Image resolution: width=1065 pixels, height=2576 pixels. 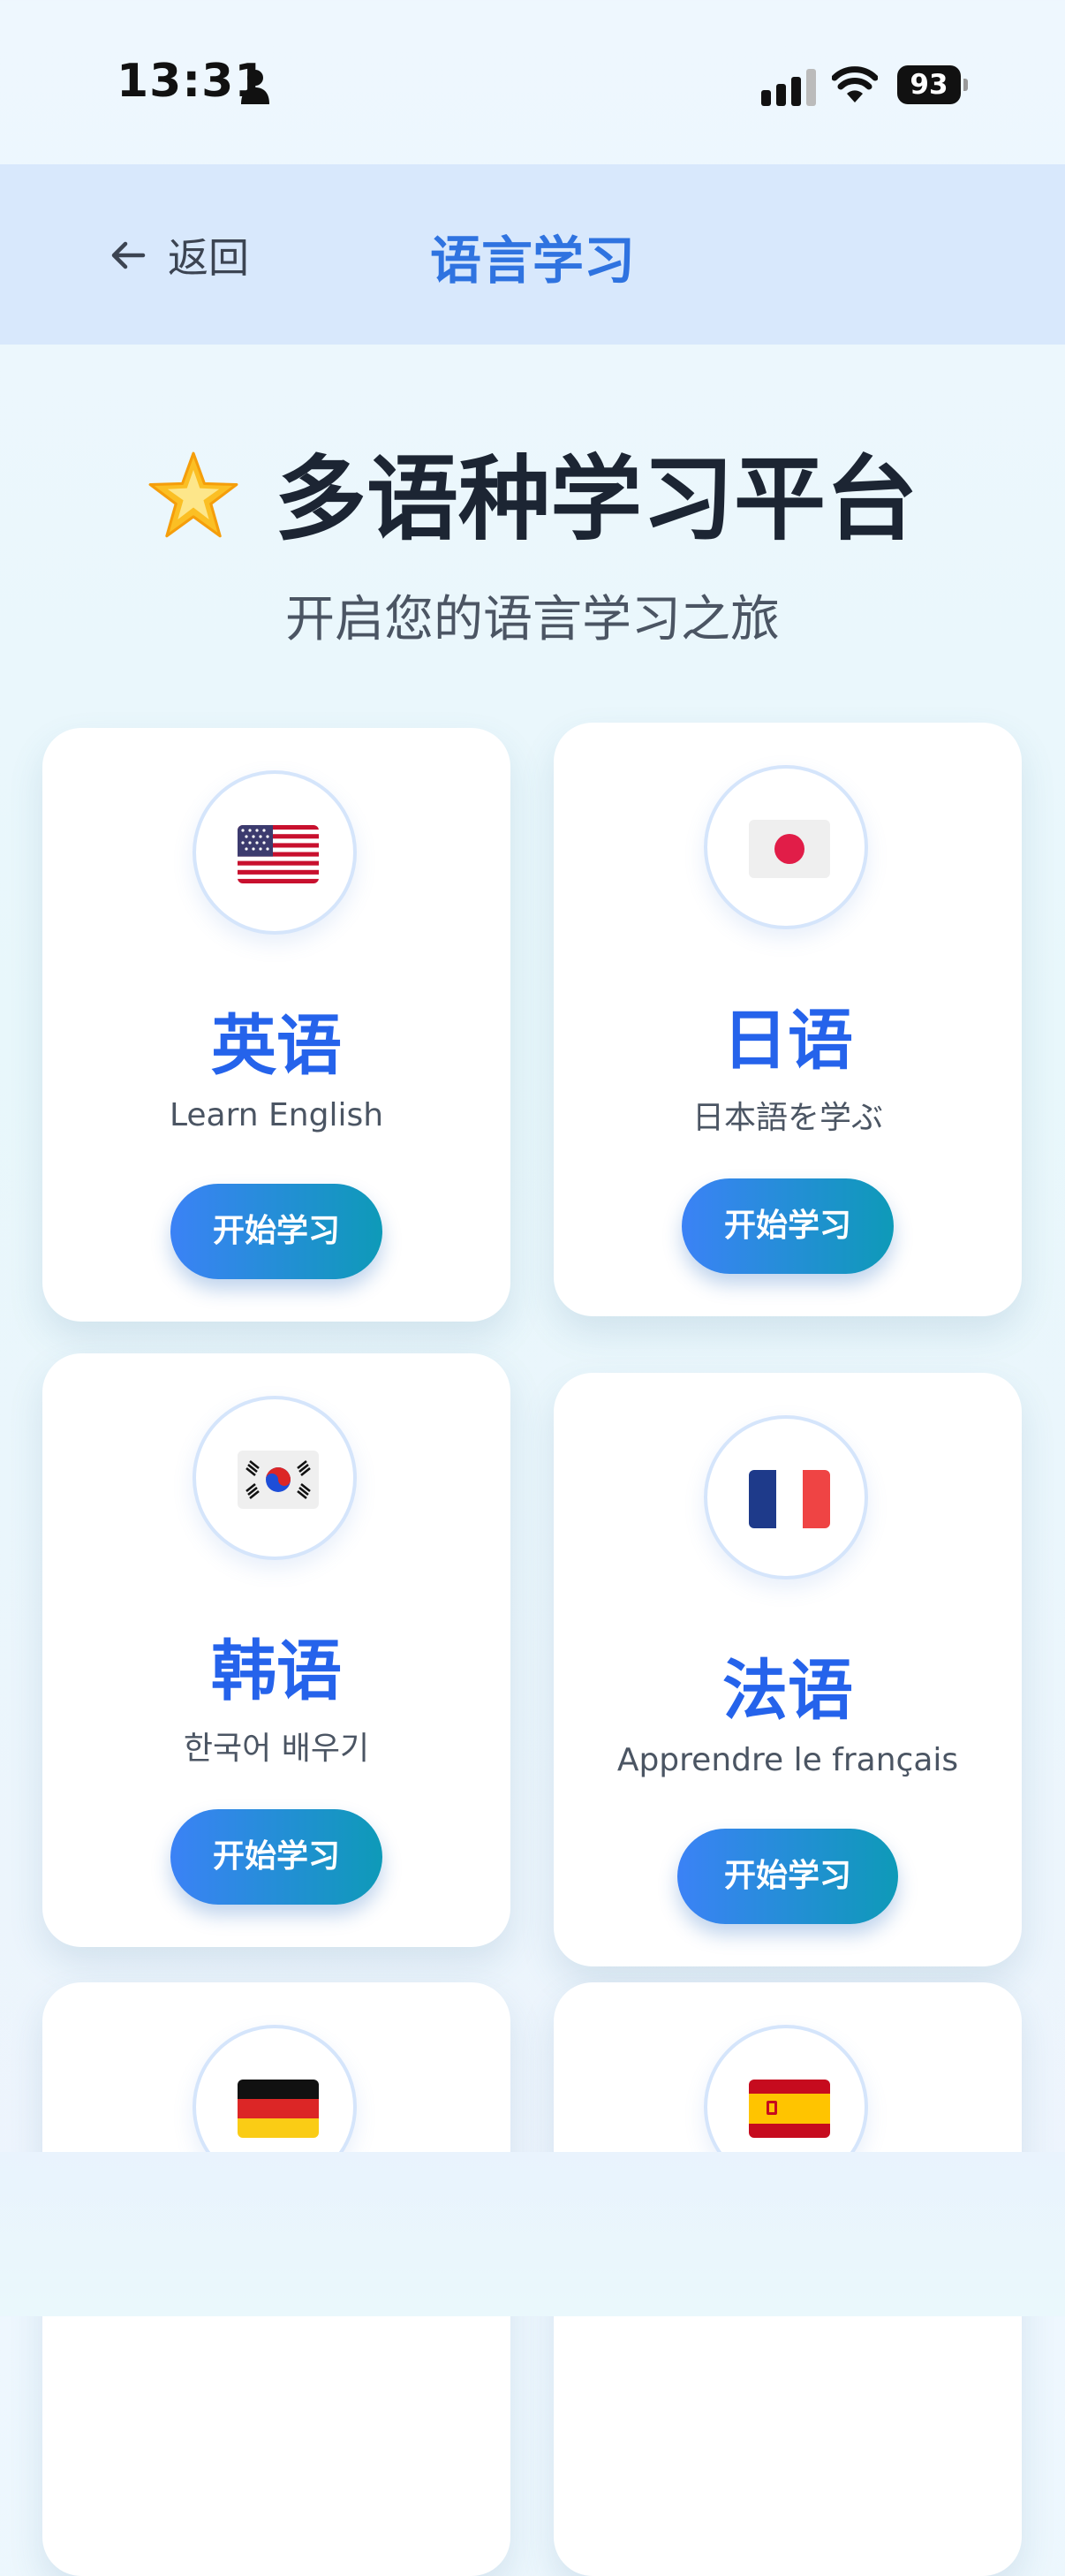 I want to click on page-title-text: 多语种学习平台, so click(x=596, y=499).